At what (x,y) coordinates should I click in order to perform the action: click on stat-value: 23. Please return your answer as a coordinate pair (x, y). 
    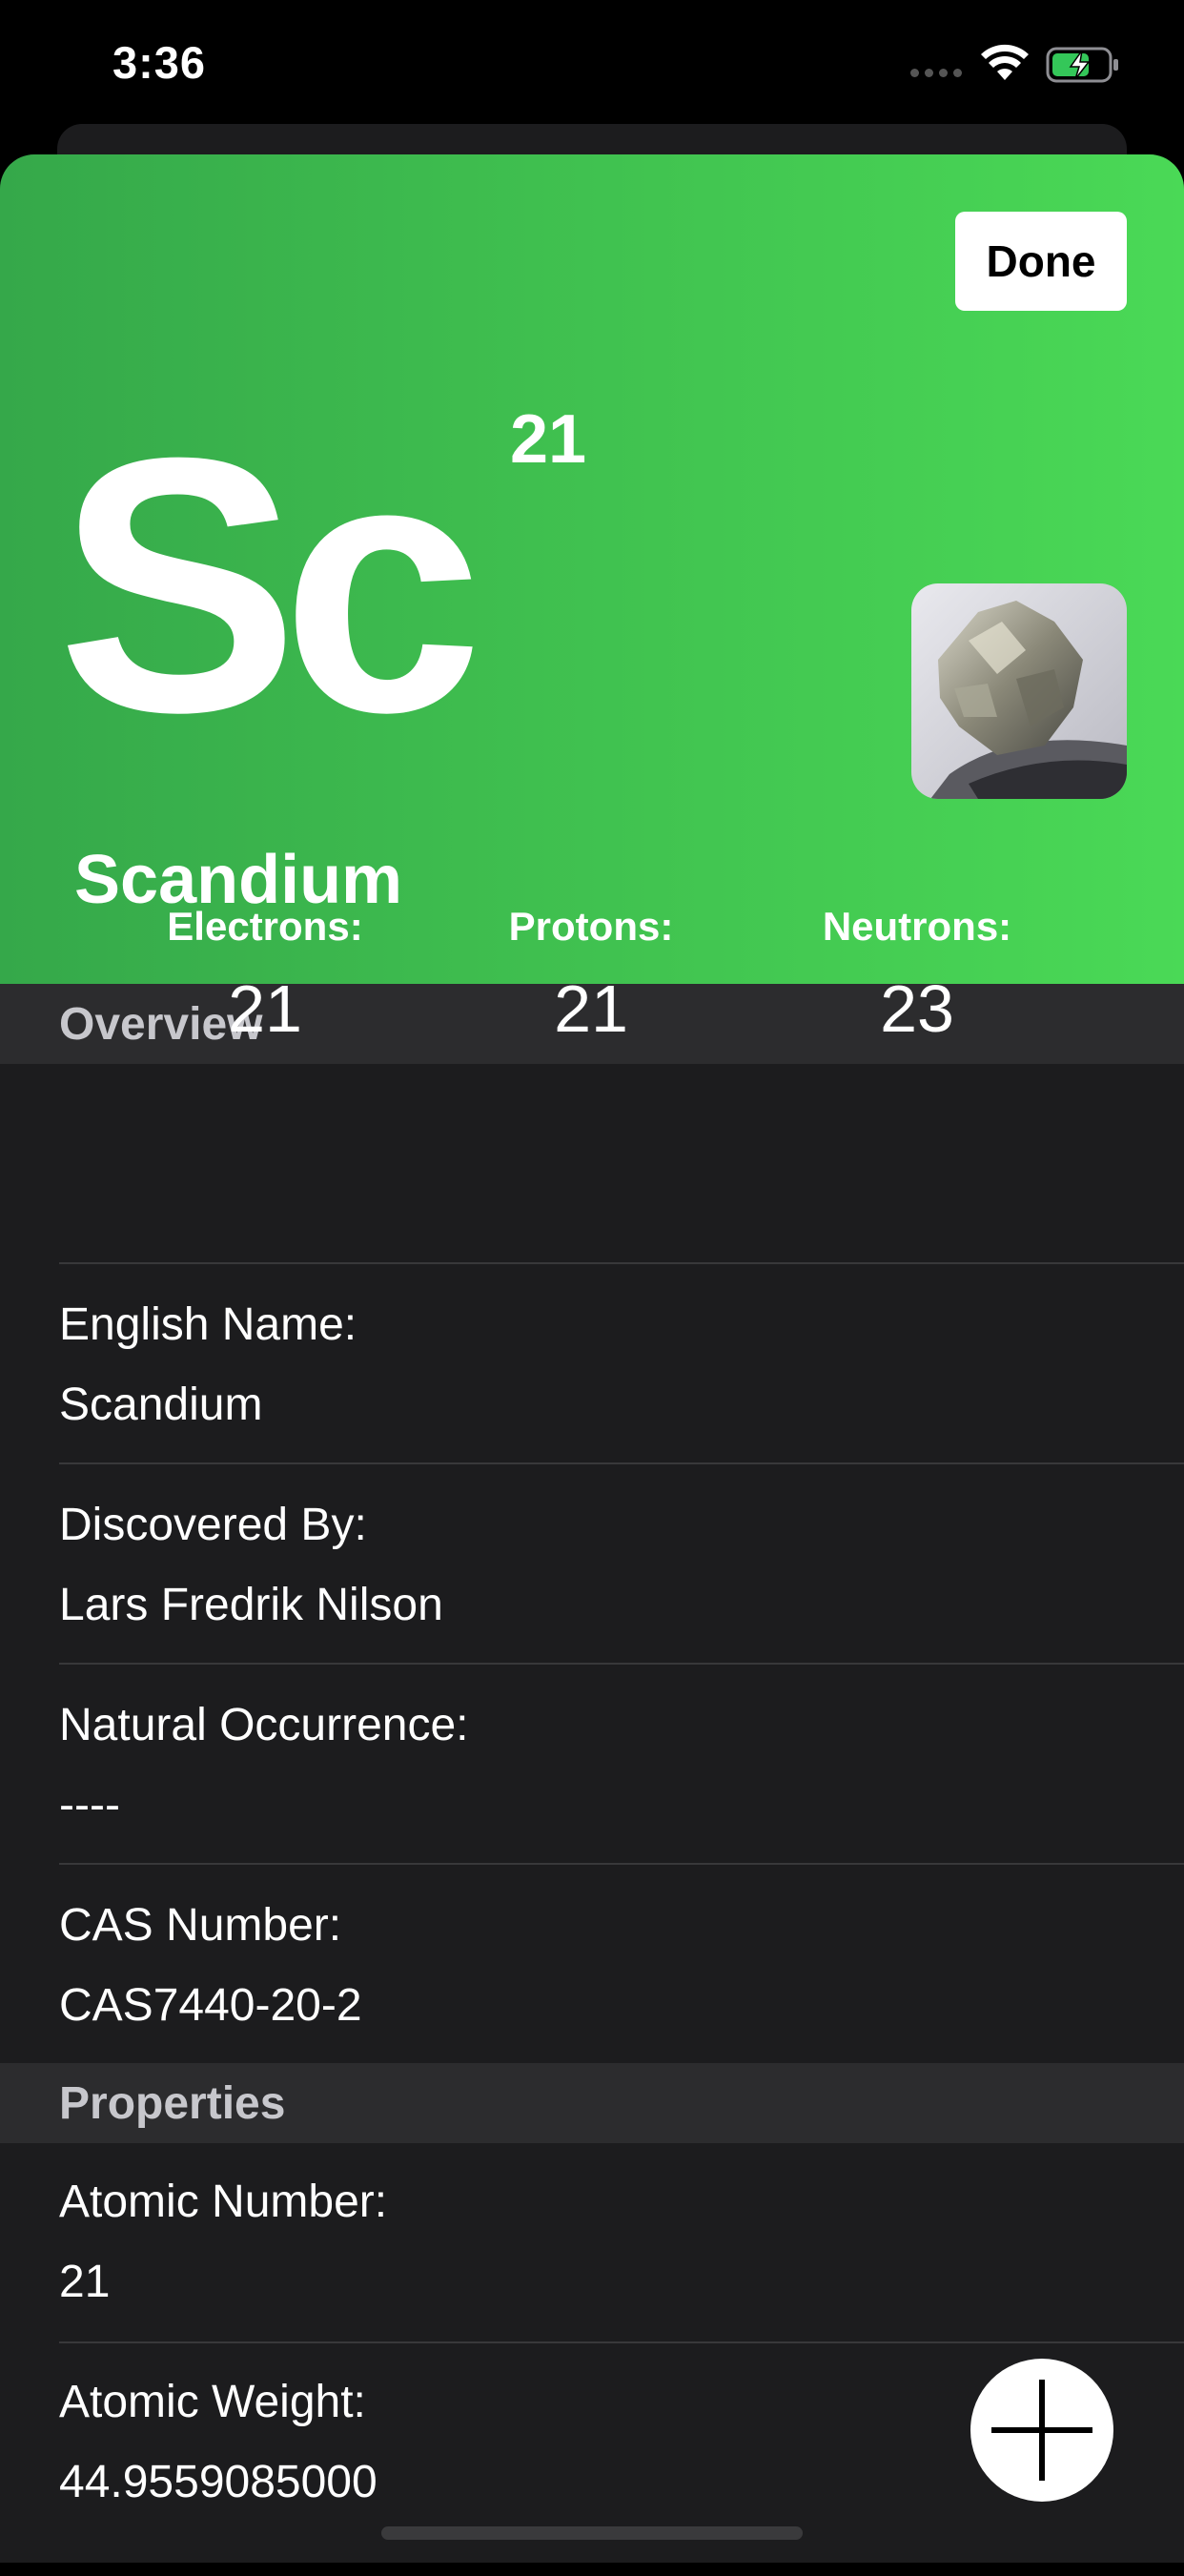
    Looking at the image, I should click on (917, 1009).